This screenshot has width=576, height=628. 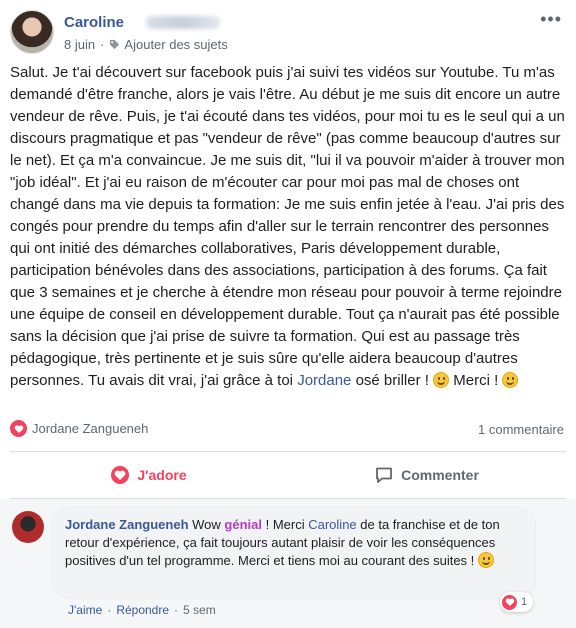 I want to click on author-name: Caroline, so click(x=94, y=22).